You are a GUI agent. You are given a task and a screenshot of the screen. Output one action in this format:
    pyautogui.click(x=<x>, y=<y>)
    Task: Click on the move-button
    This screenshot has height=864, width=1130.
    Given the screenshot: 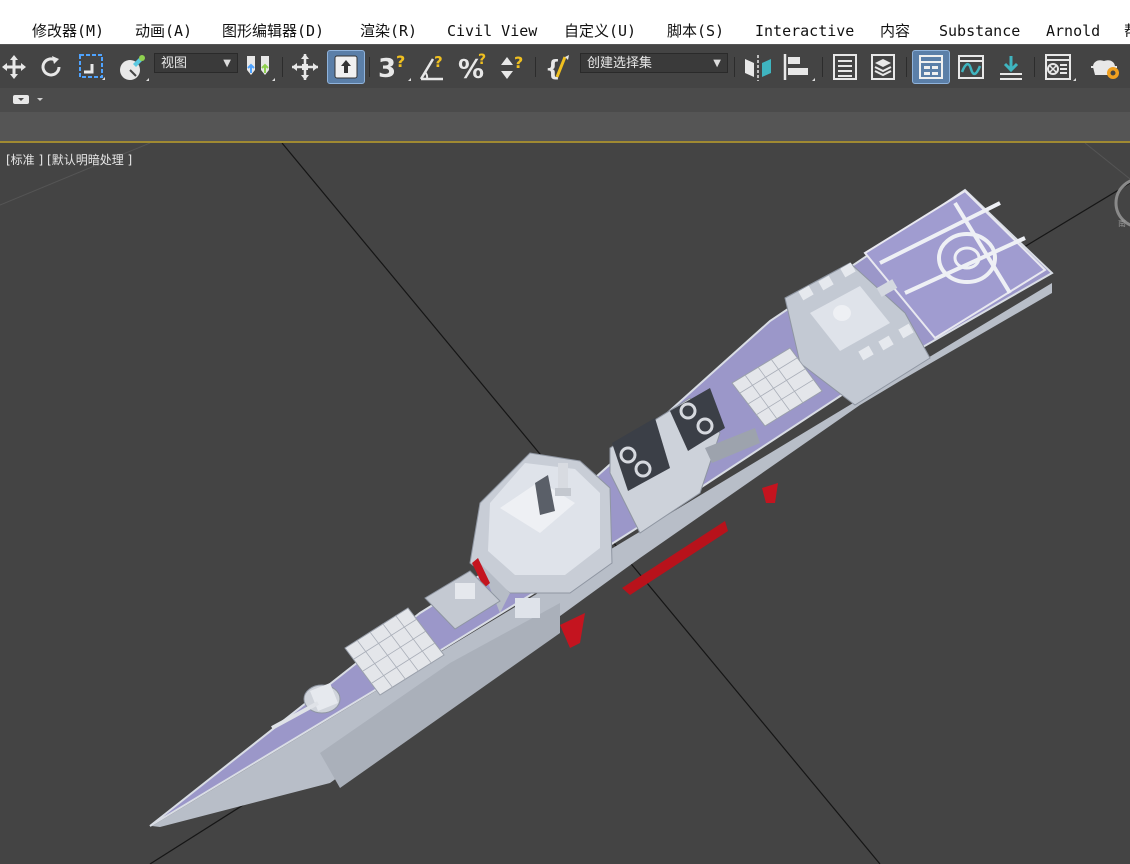 What is the action you would take?
    pyautogui.click(x=14, y=67)
    